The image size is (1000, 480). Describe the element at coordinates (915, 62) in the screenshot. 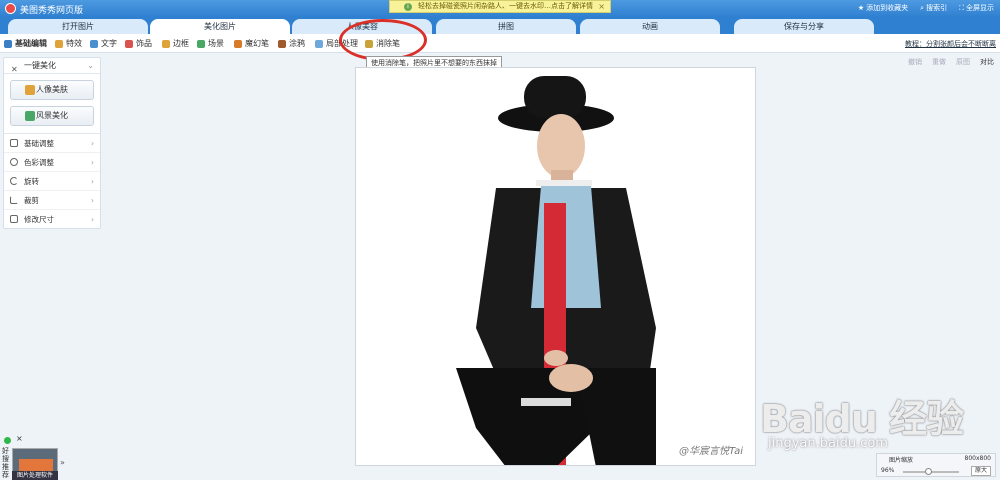

I see `undo-button: 撤销` at that location.